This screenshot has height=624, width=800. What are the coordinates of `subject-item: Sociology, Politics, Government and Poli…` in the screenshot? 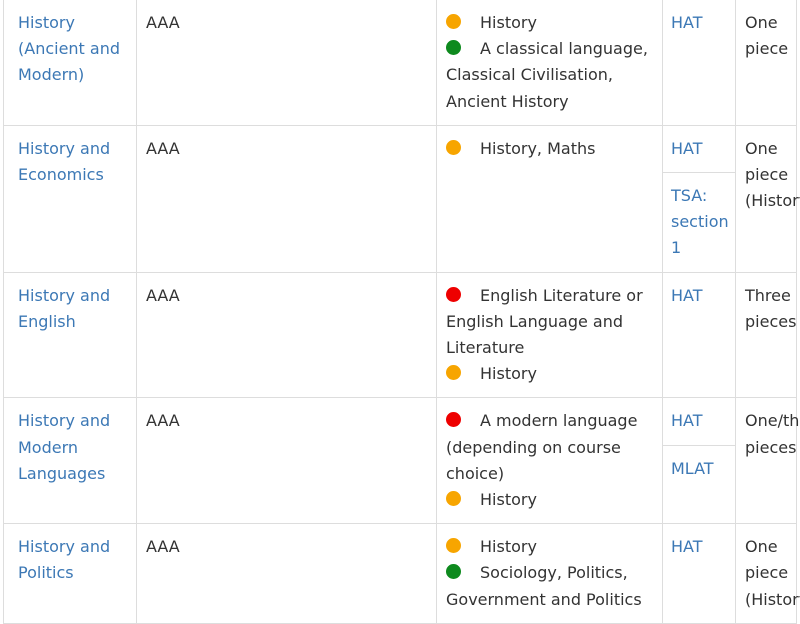 It's located at (552, 586).